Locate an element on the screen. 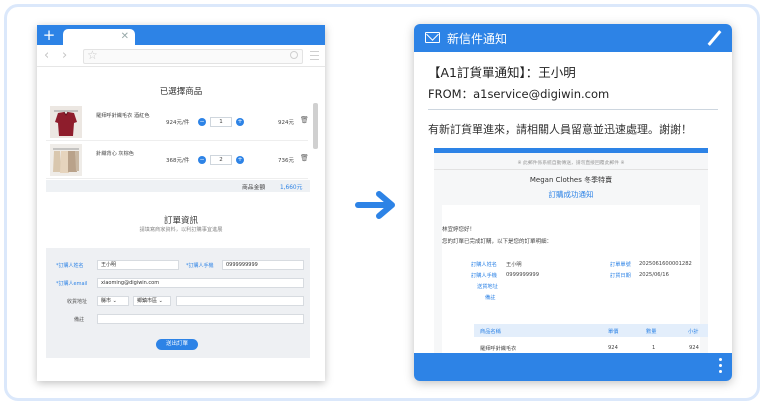  note-label: 備註 is located at coordinates (79, 320).